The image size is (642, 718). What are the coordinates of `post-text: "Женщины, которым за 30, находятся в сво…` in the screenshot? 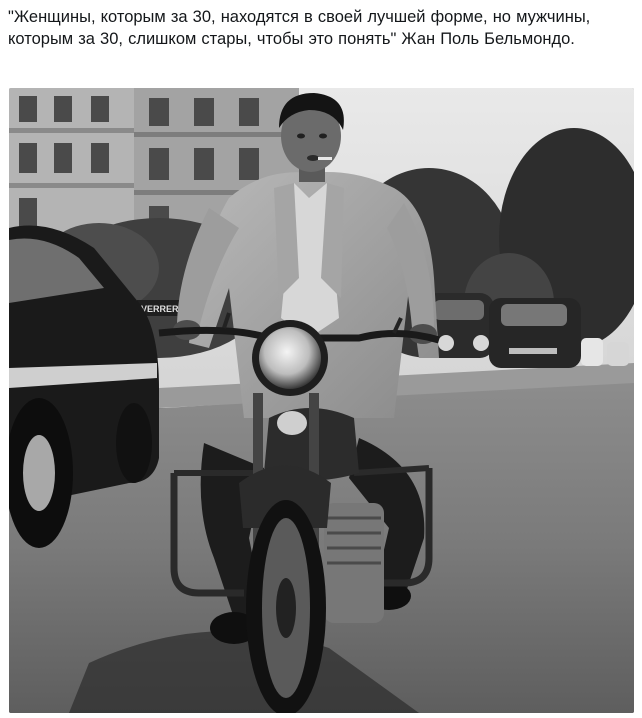 It's located at (299, 28).